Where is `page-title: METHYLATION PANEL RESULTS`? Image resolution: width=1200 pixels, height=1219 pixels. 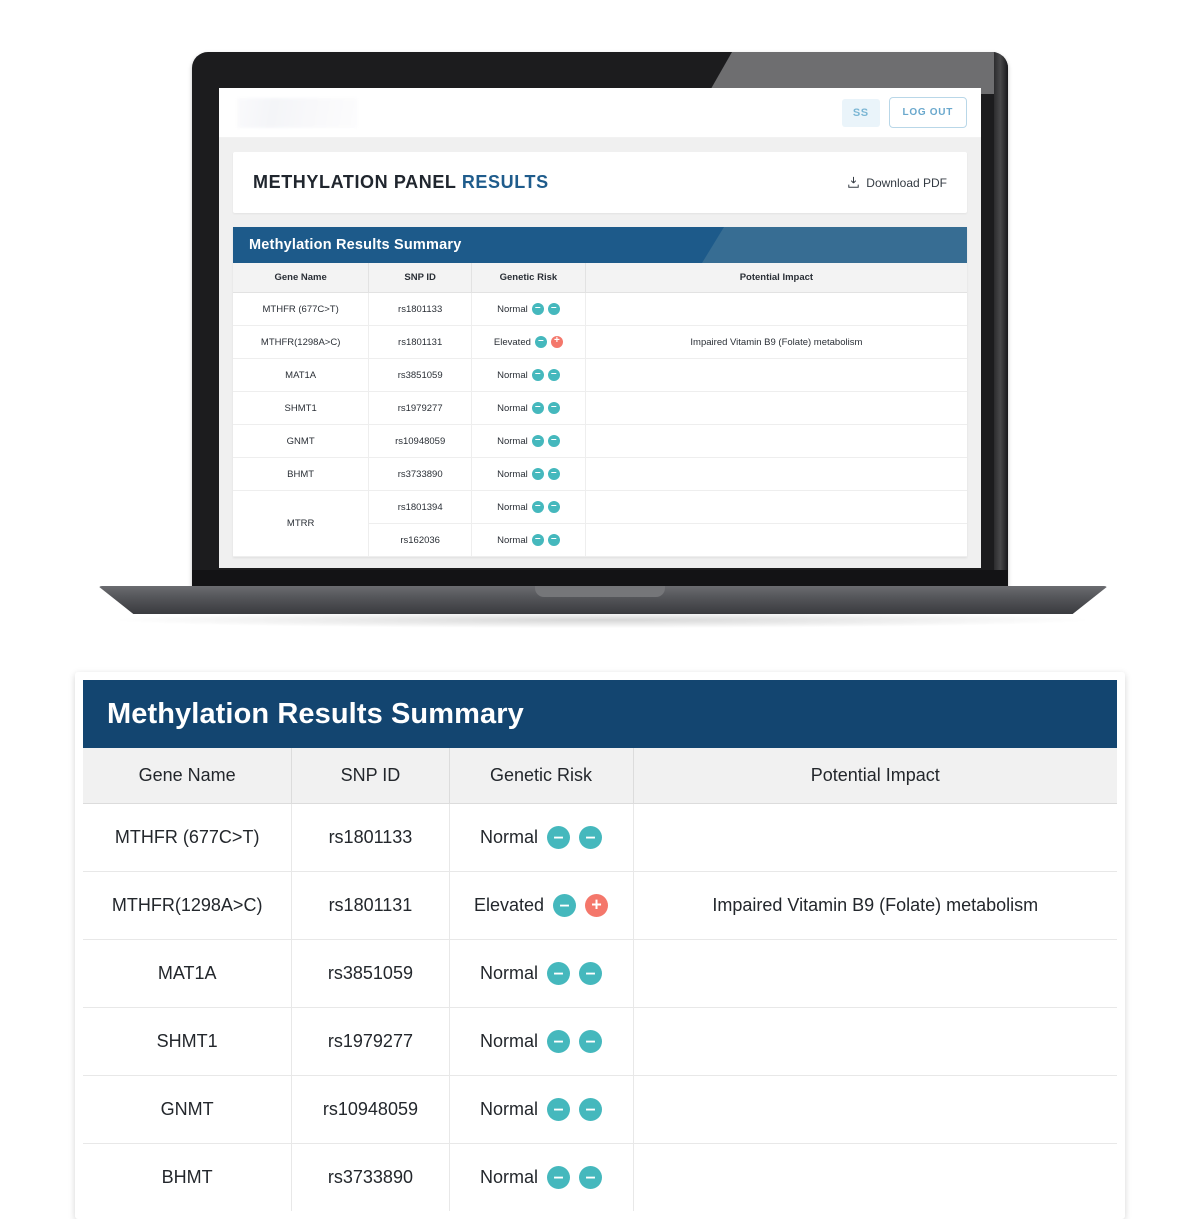 page-title: METHYLATION PANEL RESULTS is located at coordinates (401, 182).